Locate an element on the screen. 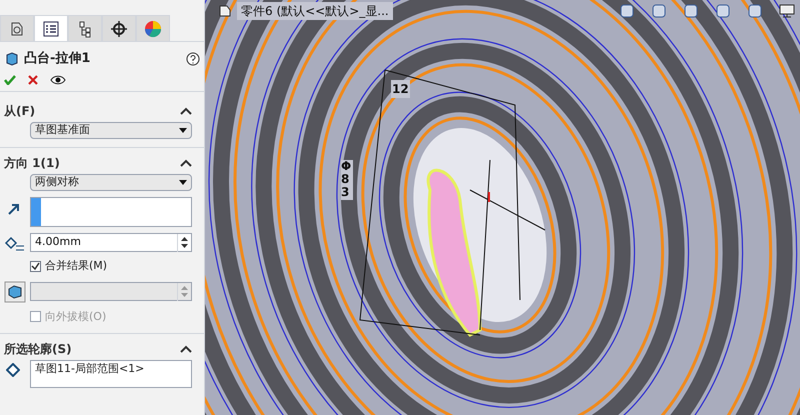  section-title: 所选轮廓(S) is located at coordinates (38, 349).